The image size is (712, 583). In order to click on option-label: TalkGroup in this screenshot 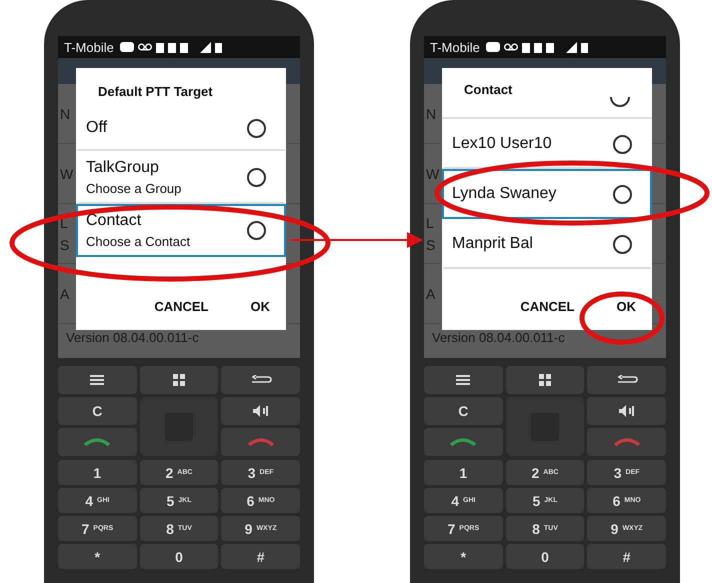, I will do `click(123, 168)`.